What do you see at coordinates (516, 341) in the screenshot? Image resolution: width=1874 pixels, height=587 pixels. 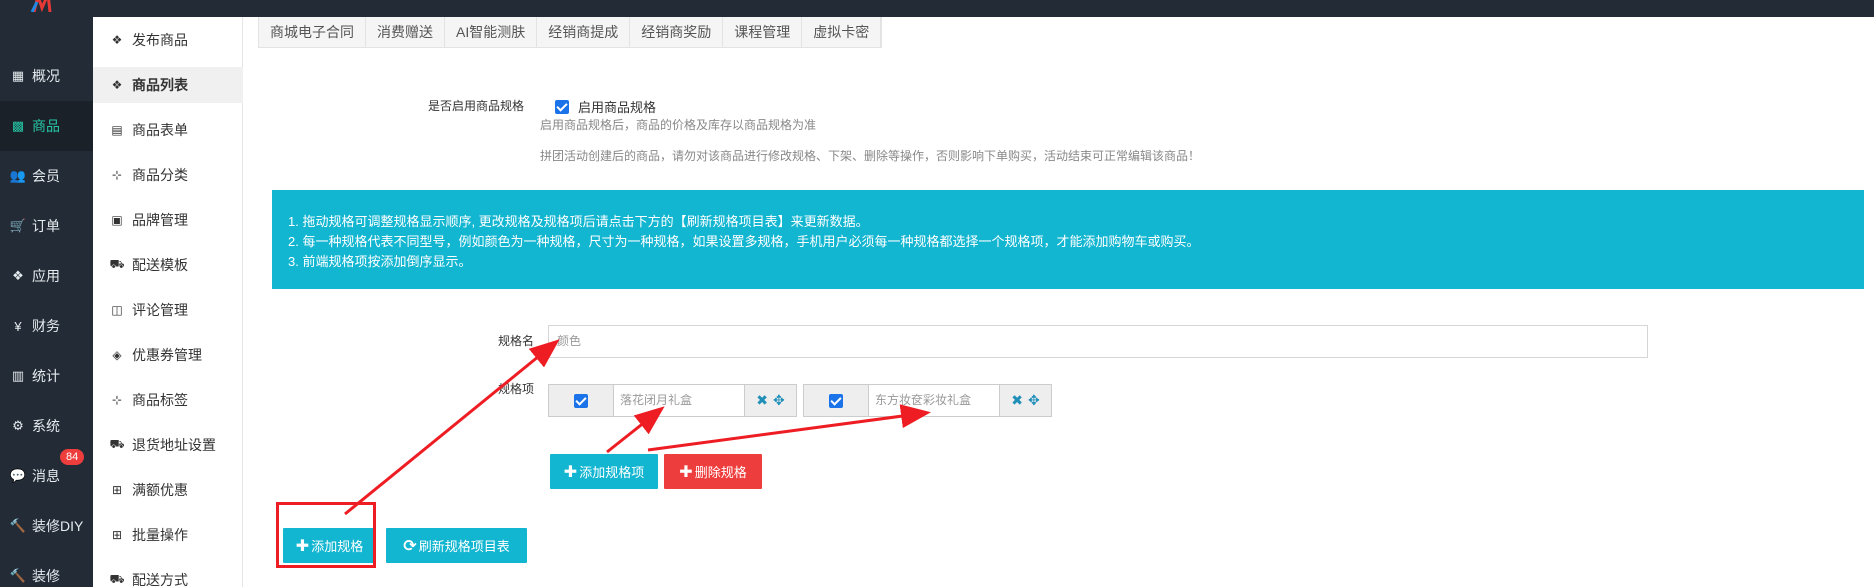 I see `spec-name-label: 规格名` at bounding box center [516, 341].